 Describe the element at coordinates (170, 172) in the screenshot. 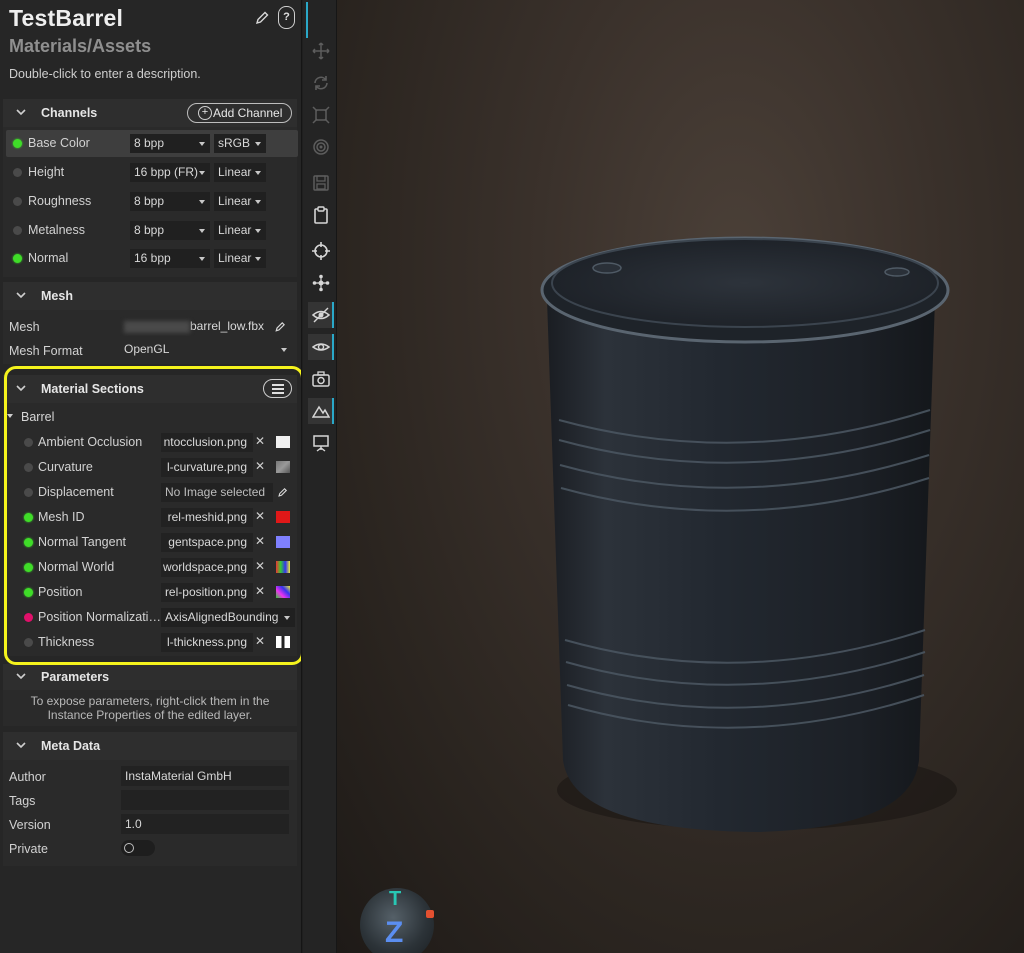

I see `bit-depth-dropdown: 16 bpp (FR)` at that location.